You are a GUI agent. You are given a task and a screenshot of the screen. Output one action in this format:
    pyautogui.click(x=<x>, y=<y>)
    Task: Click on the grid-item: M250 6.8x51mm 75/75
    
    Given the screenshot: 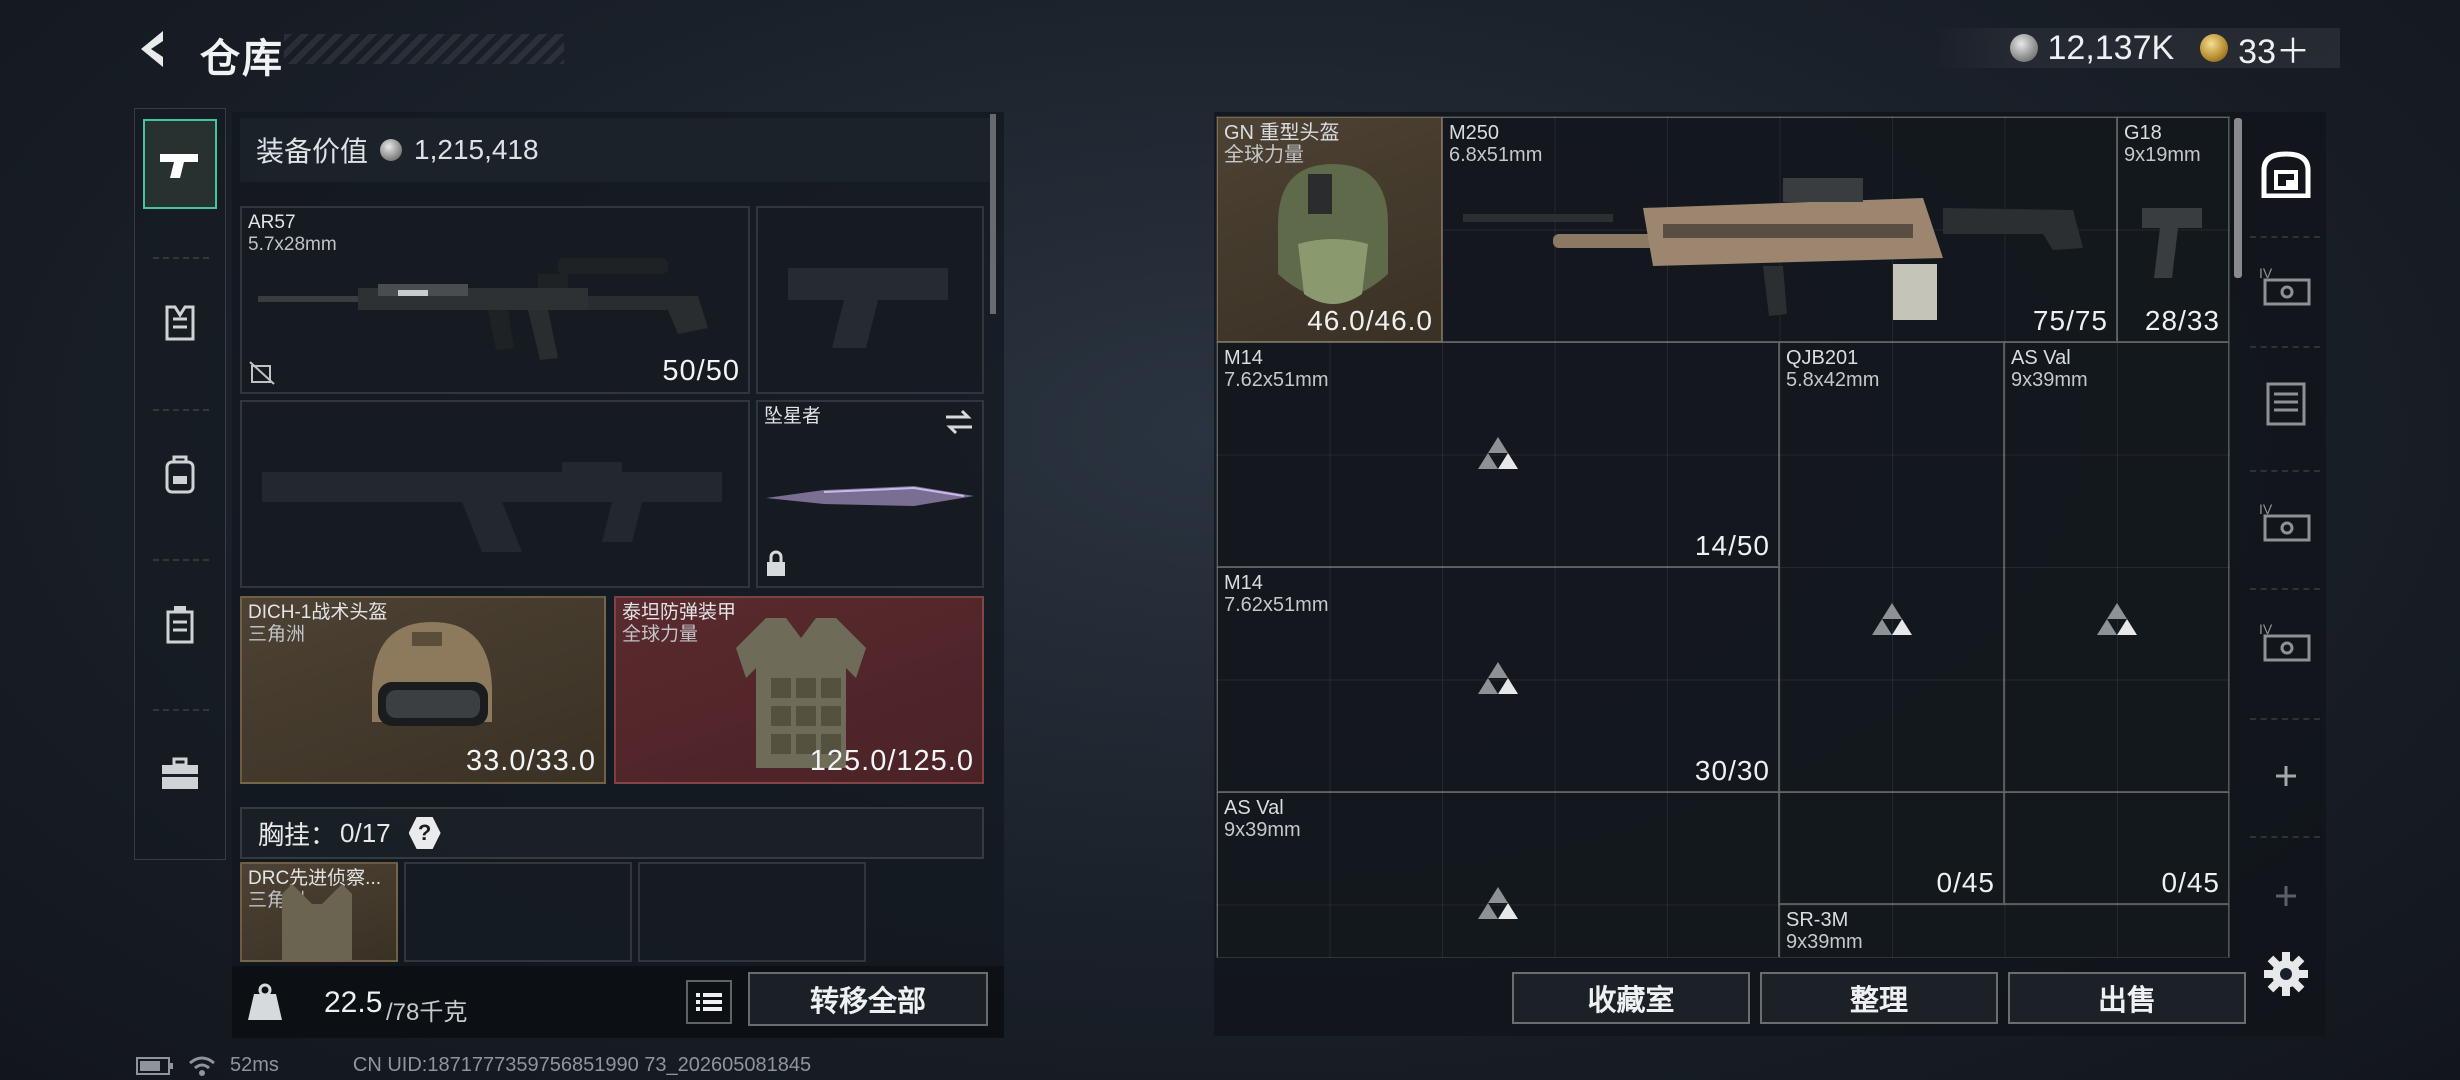 What is the action you would take?
    pyautogui.click(x=1779, y=229)
    